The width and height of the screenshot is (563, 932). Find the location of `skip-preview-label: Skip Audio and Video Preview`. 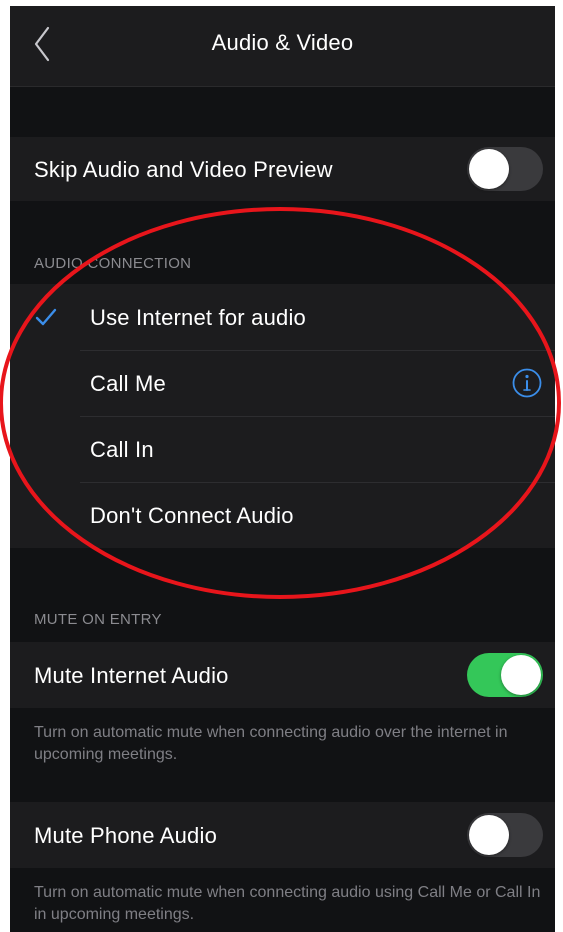

skip-preview-label: Skip Audio and Video Preview is located at coordinates (183, 169).